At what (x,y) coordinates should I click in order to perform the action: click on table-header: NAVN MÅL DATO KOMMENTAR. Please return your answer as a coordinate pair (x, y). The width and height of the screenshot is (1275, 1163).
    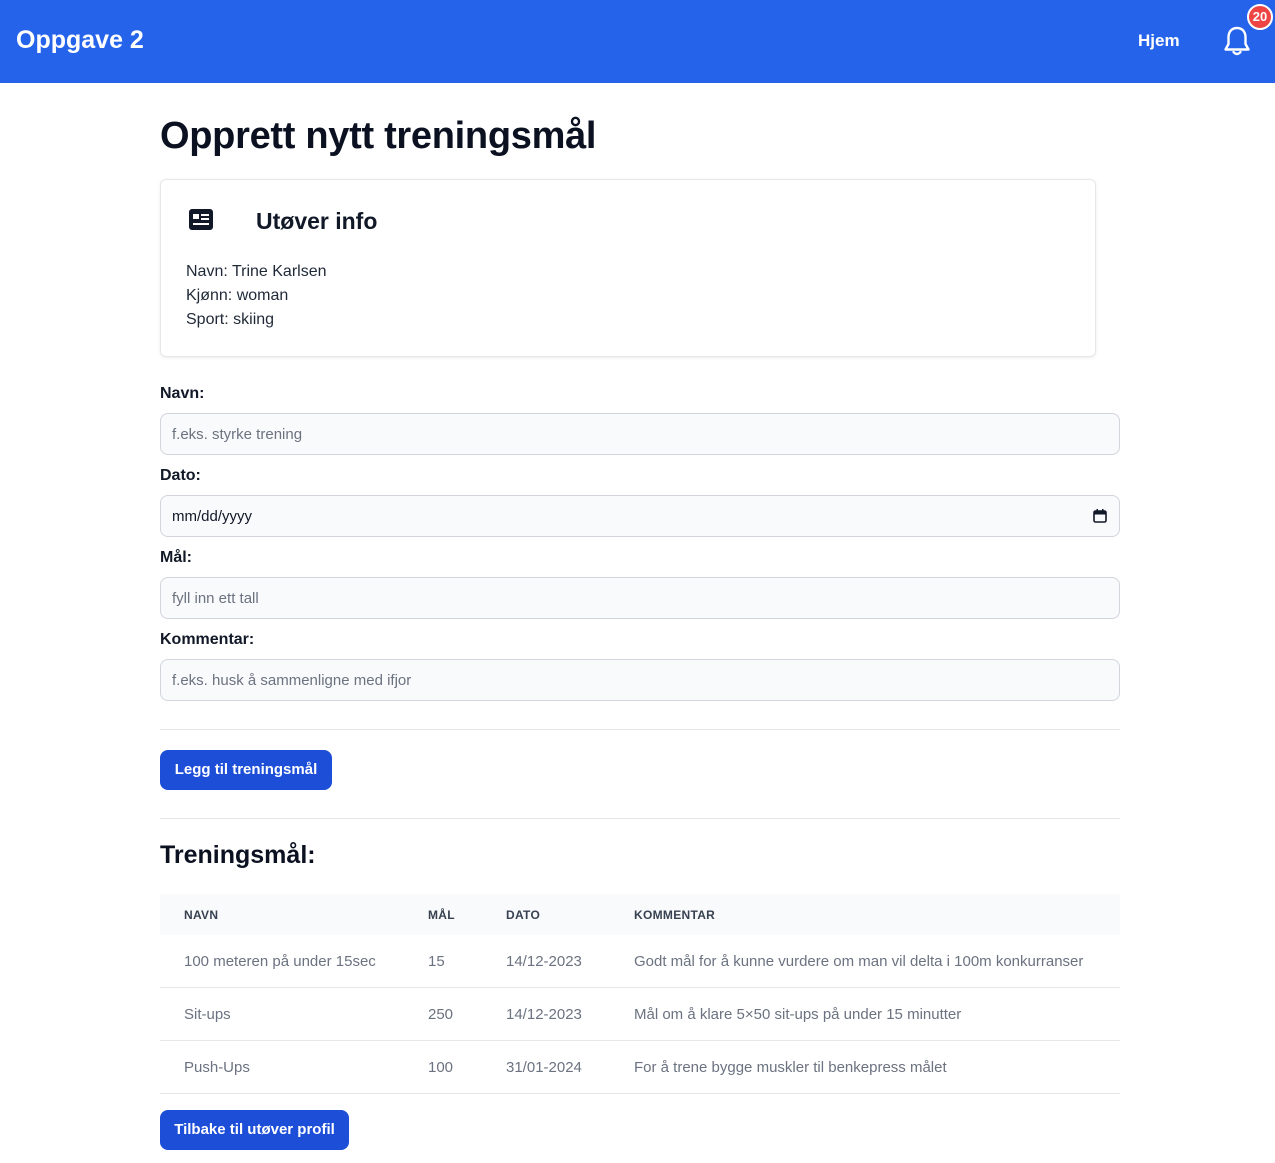
    Looking at the image, I should click on (640, 914).